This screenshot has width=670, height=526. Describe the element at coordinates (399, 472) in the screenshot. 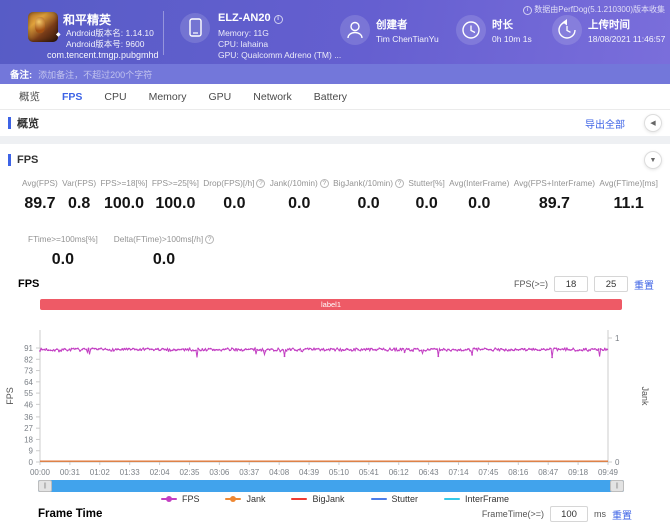

I see `svg-text: 06:12` at that location.